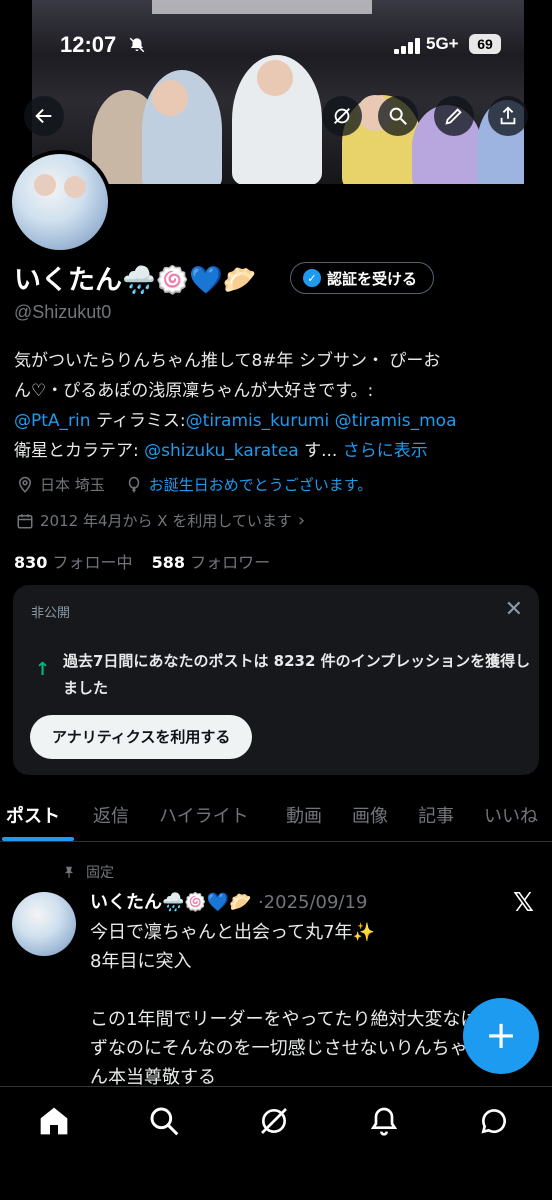 Image resolution: width=552 pixels, height=1200 pixels. What do you see at coordinates (138, 421) in the screenshot?
I see `bio-text: ティラミス:` at bounding box center [138, 421].